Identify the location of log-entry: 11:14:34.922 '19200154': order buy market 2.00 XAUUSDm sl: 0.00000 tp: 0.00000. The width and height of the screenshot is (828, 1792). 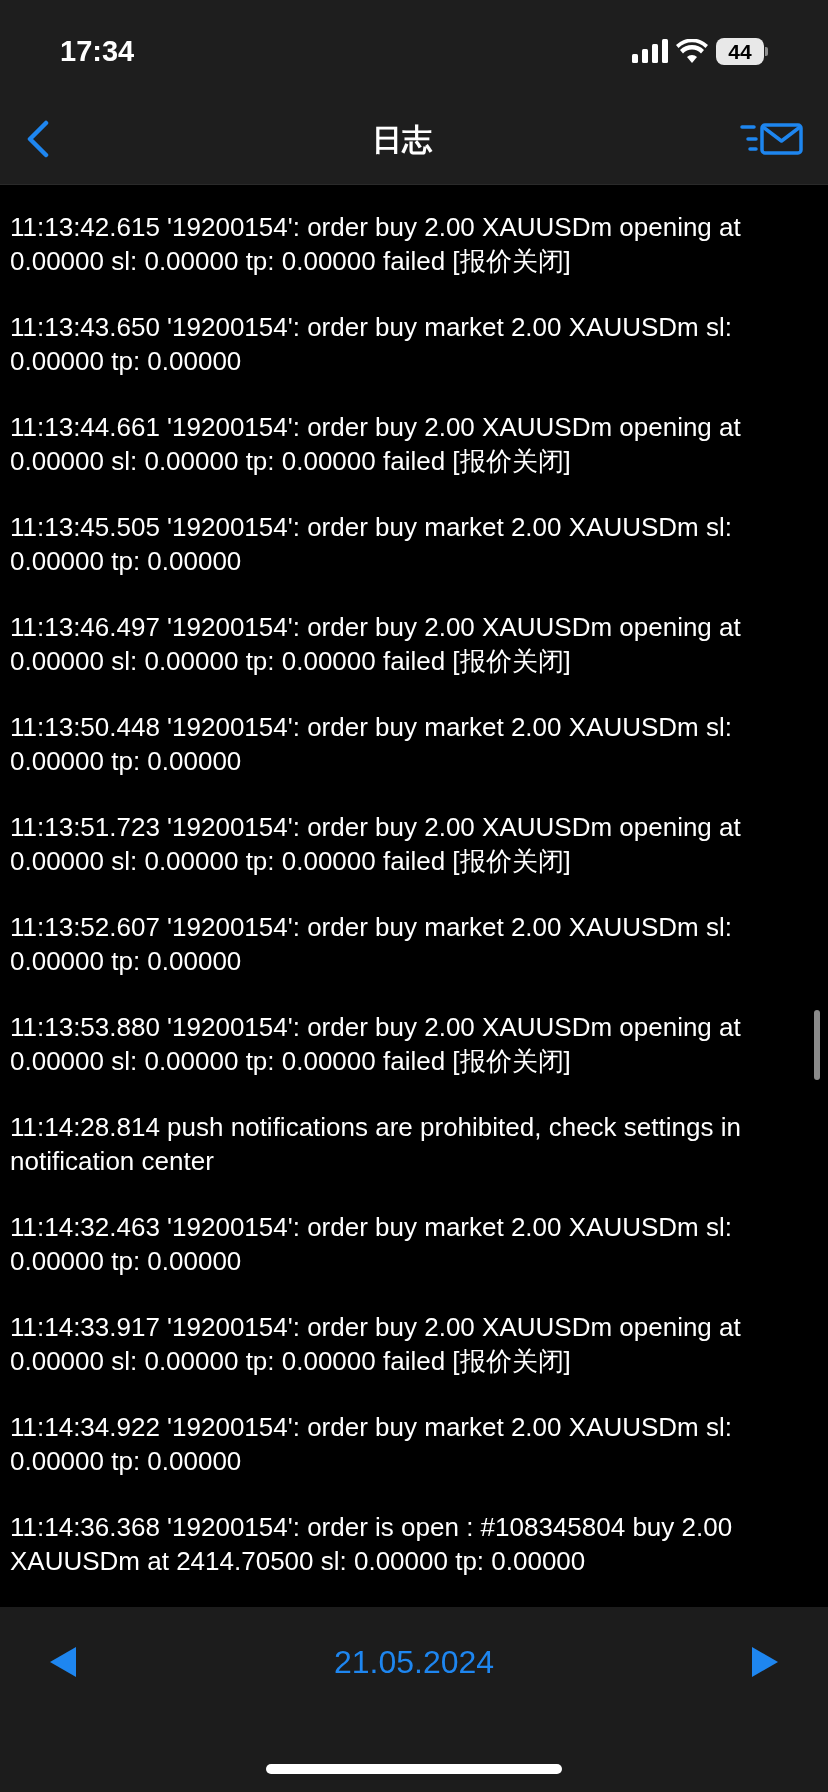
(371, 1444).